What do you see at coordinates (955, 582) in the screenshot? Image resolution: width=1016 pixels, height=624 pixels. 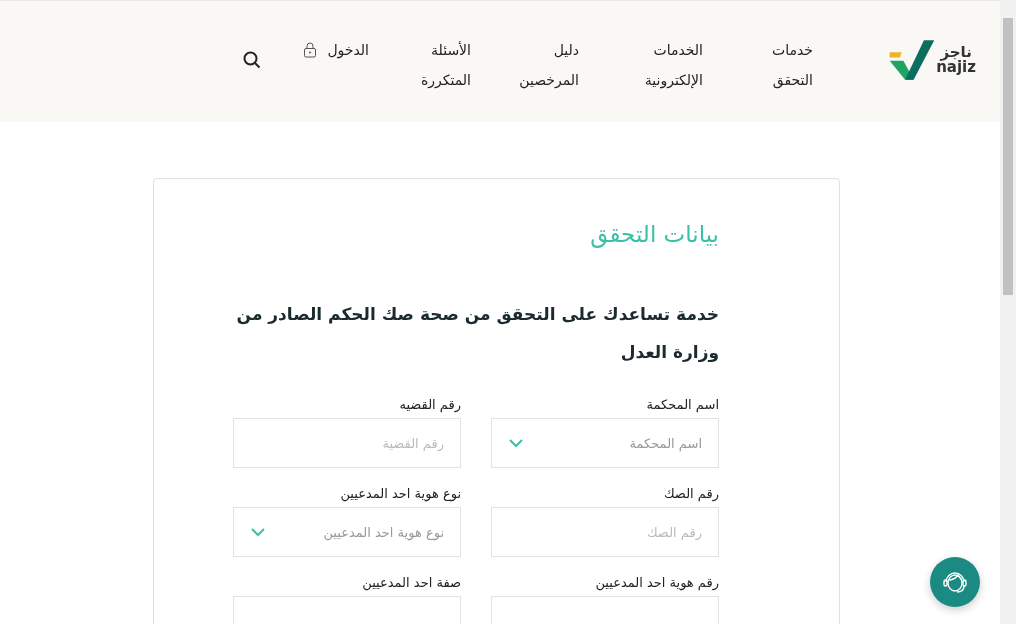 I see `help-button` at bounding box center [955, 582].